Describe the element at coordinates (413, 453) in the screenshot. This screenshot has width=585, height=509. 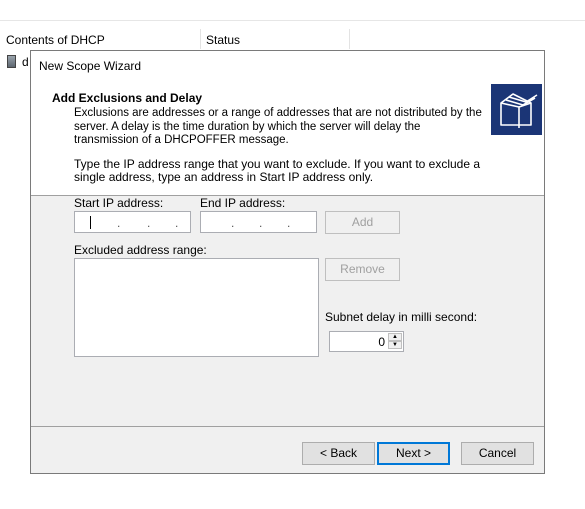
I see `next-button: Next >` at that location.